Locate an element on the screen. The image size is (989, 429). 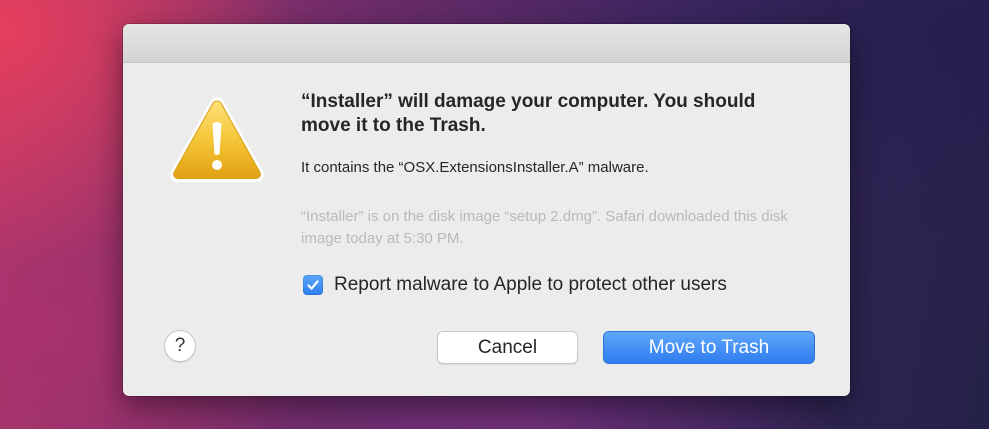
checkmark-icon is located at coordinates (313, 285).